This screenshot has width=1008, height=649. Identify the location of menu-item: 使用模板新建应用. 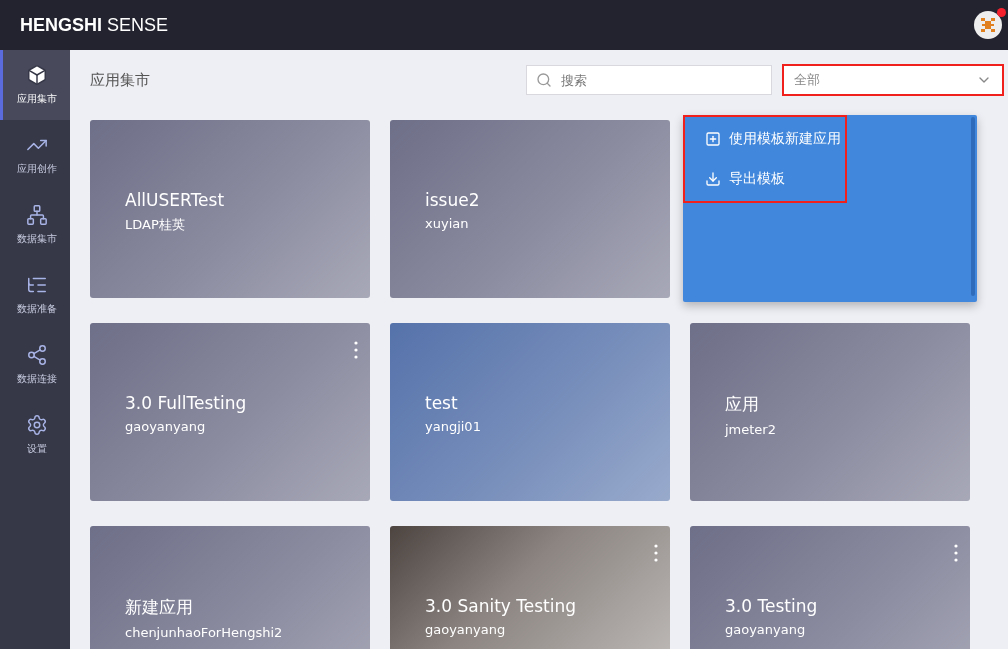
(765, 139).